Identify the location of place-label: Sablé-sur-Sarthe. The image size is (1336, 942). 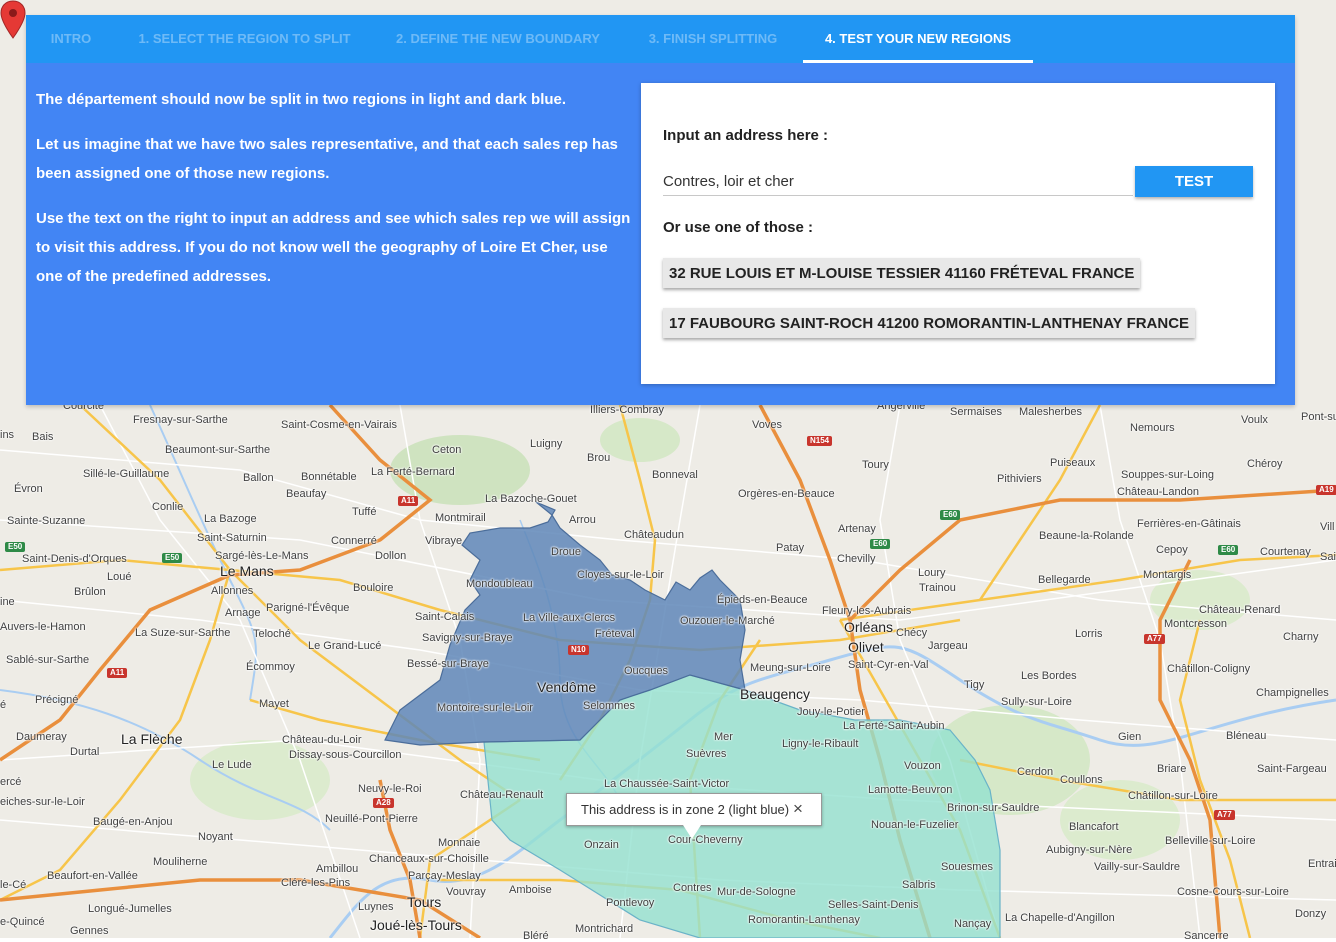
(48, 660).